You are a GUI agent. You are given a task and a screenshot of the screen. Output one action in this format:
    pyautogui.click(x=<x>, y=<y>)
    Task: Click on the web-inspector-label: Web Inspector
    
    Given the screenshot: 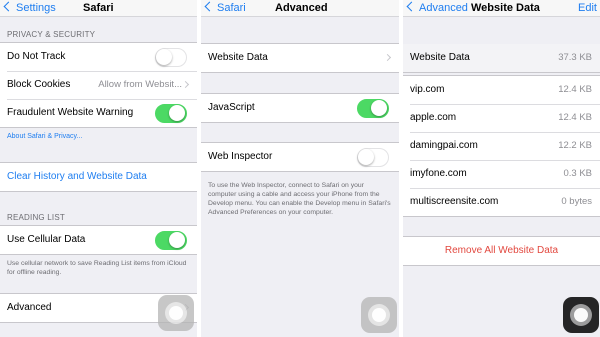 What is the action you would take?
    pyautogui.click(x=240, y=156)
    